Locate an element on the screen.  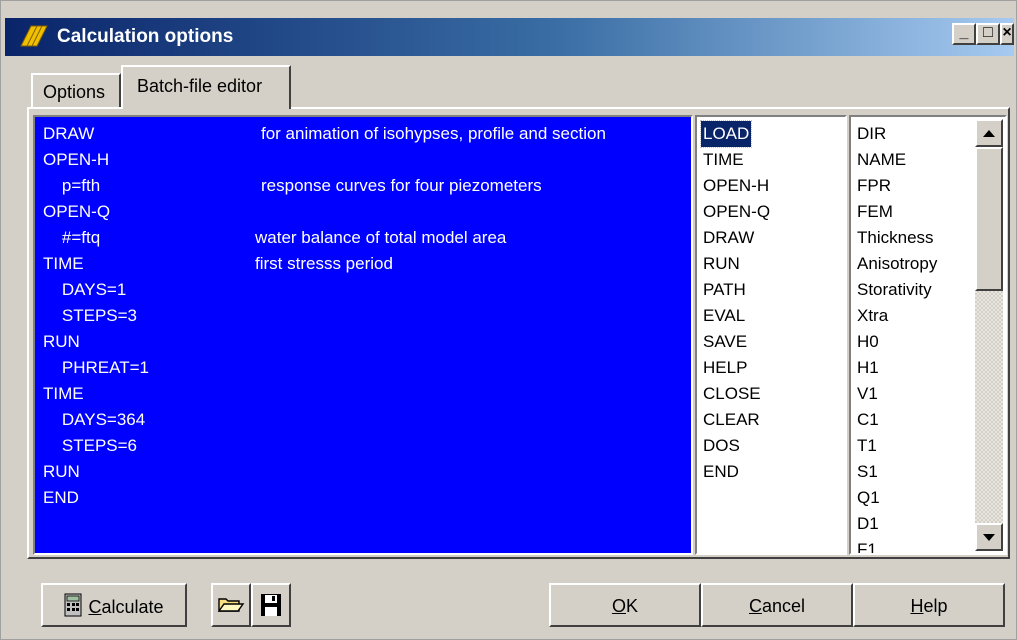
command-item: TIME is located at coordinates (723, 160).